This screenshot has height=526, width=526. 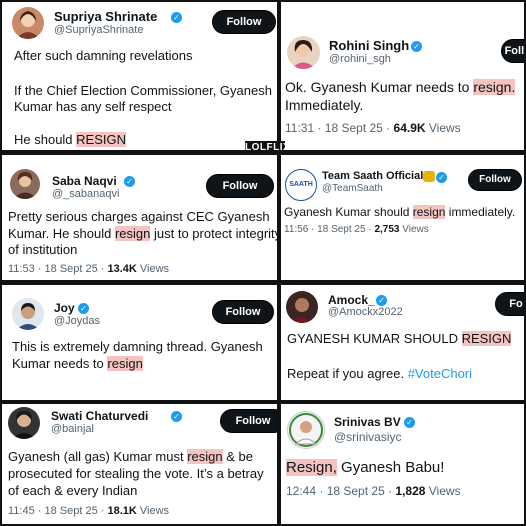 I want to click on text-segment: Kumar. He should, so click(x=61, y=233).